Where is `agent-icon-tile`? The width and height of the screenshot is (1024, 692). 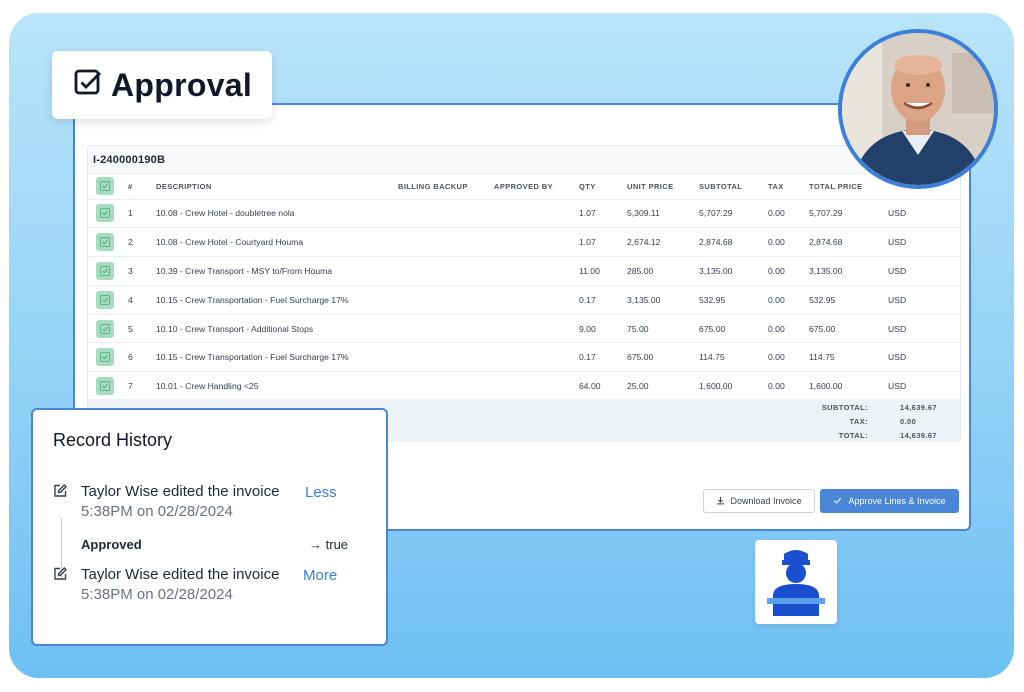
agent-icon-tile is located at coordinates (796, 582).